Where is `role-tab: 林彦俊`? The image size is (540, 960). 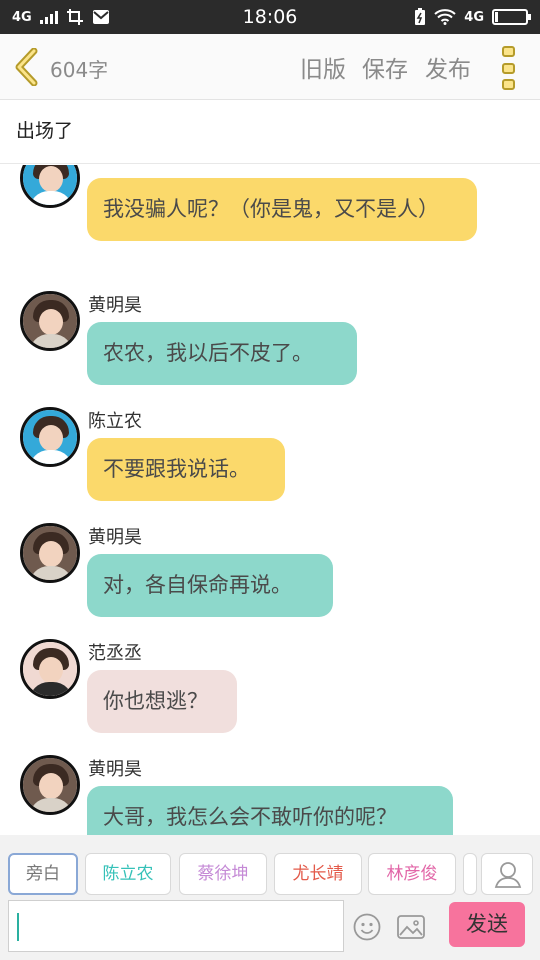
role-tab: 林彦俊 is located at coordinates (412, 874).